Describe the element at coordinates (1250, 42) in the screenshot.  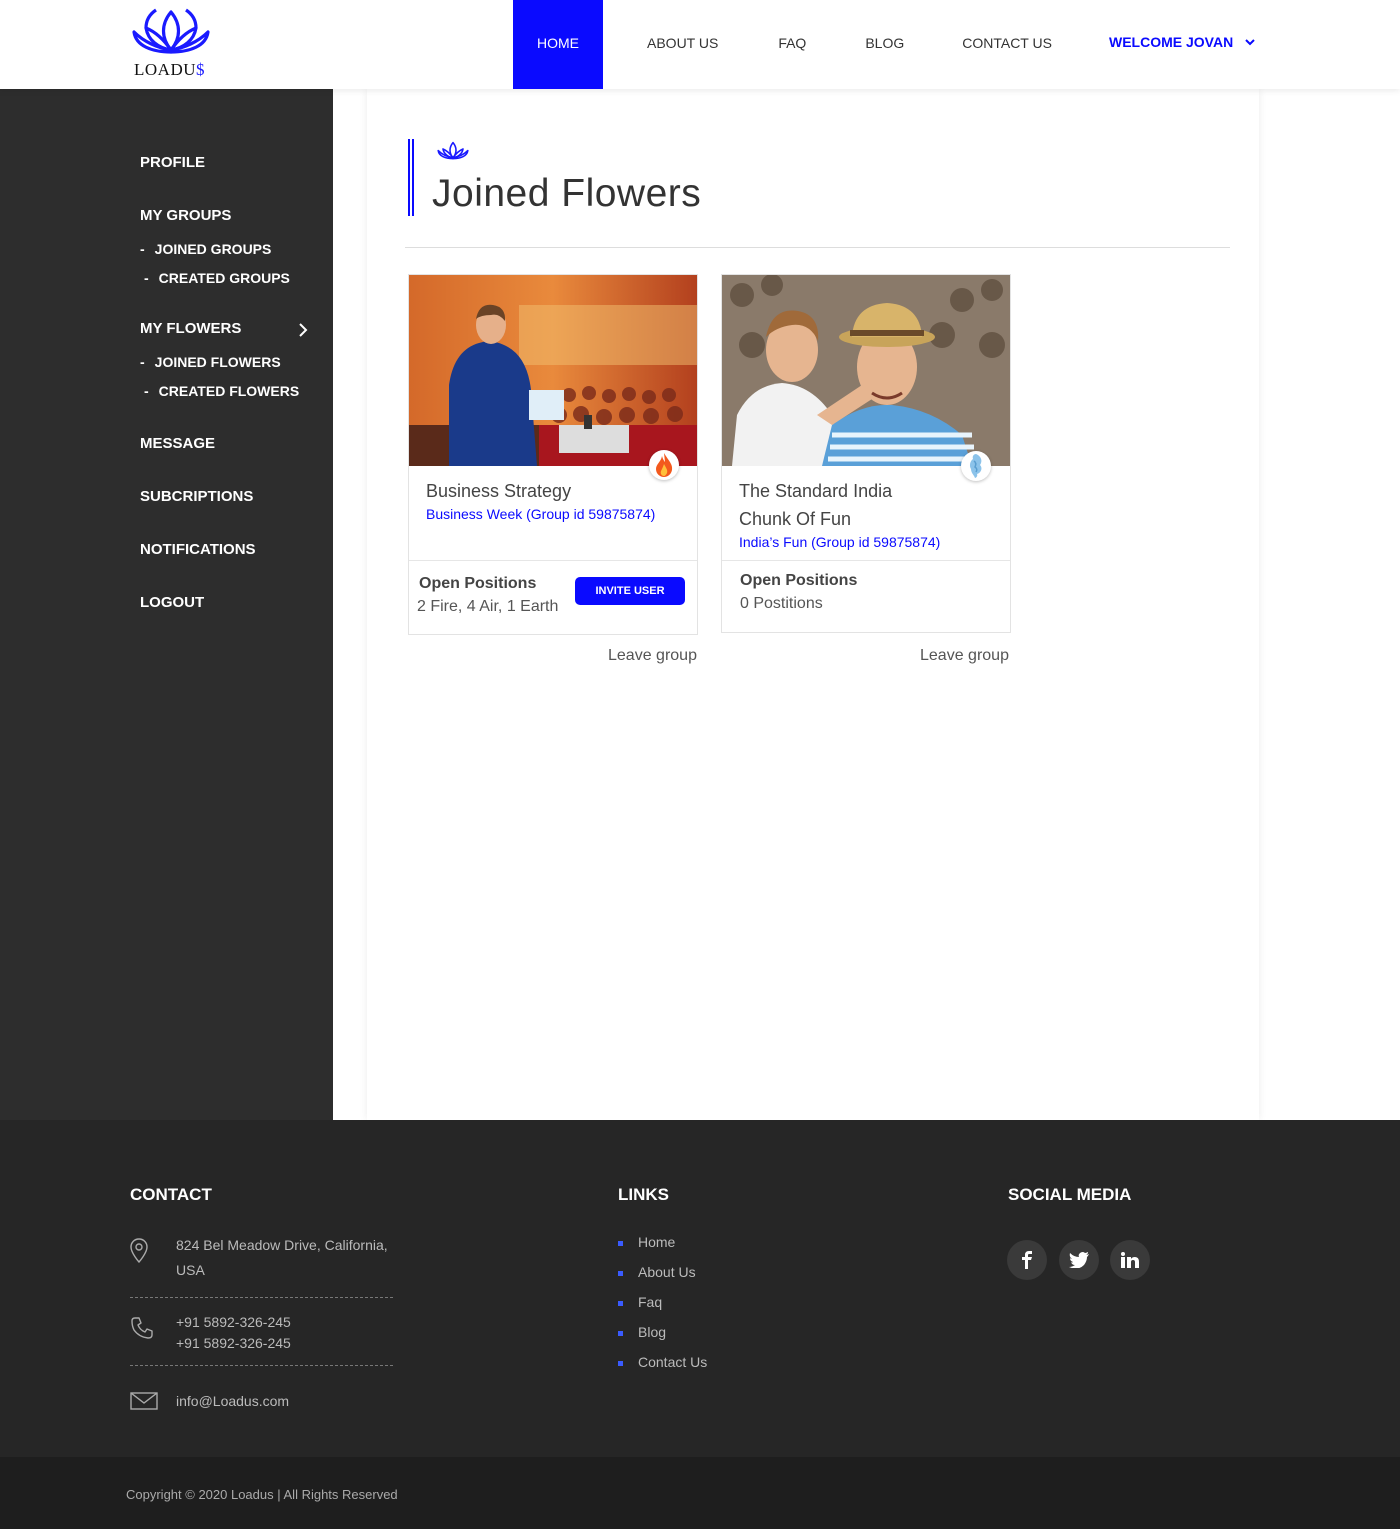
I see `chevron-down-icon` at that location.